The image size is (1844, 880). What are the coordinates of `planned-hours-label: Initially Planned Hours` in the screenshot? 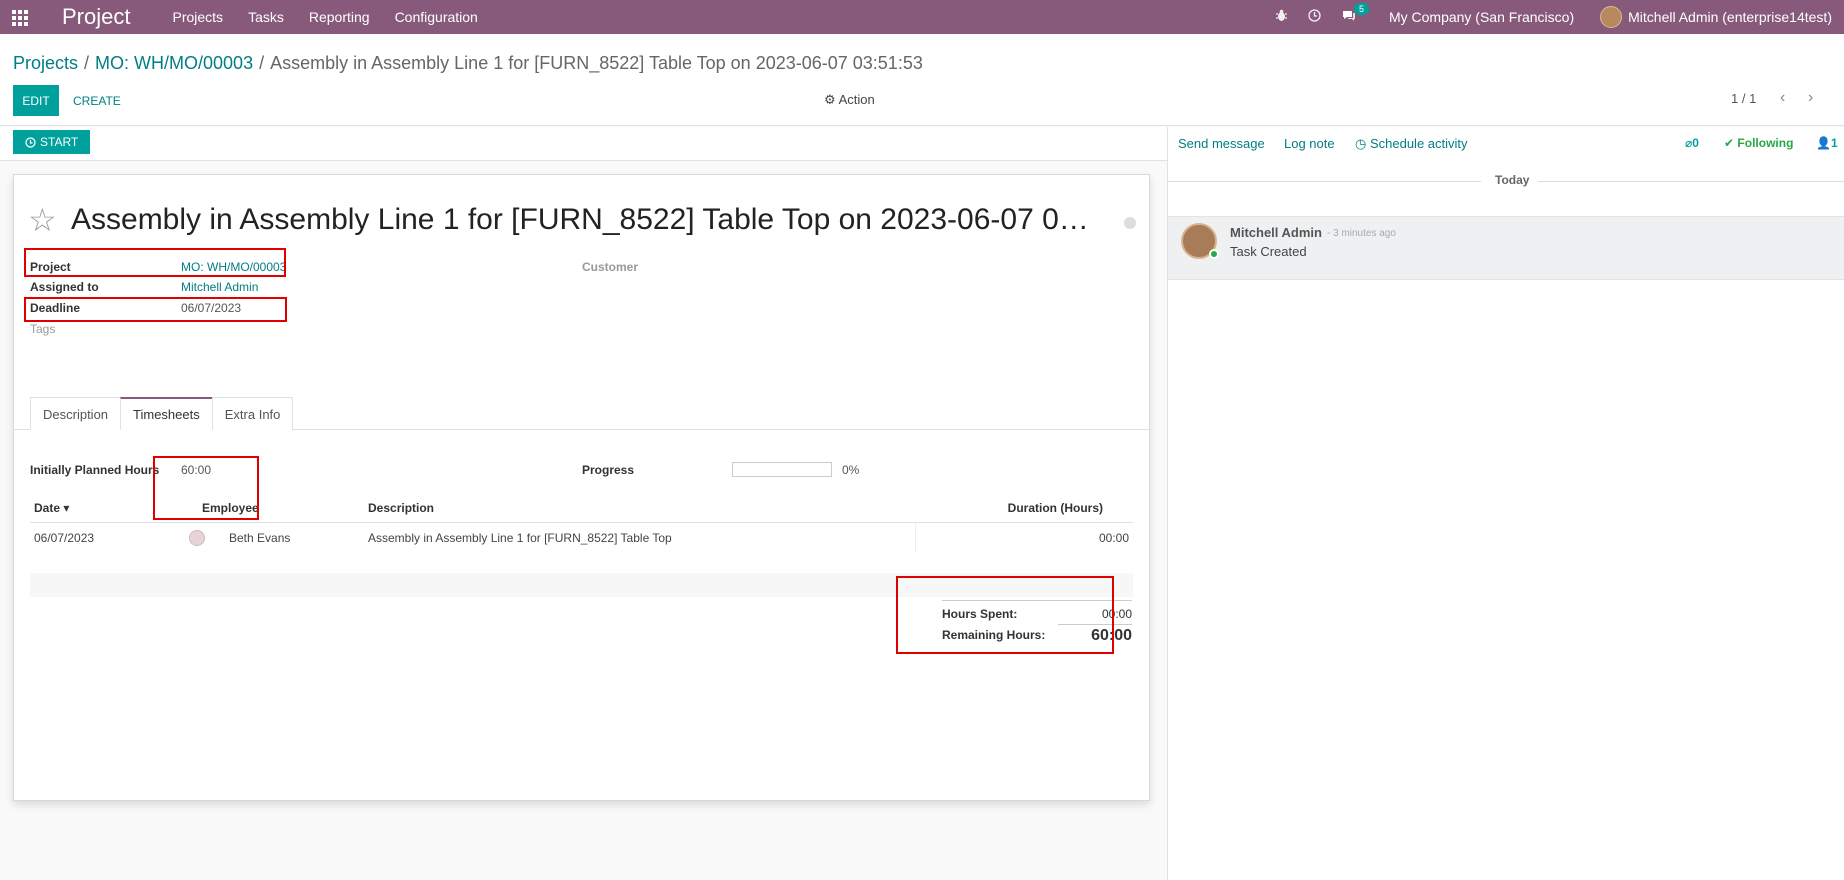 It's located at (95, 470).